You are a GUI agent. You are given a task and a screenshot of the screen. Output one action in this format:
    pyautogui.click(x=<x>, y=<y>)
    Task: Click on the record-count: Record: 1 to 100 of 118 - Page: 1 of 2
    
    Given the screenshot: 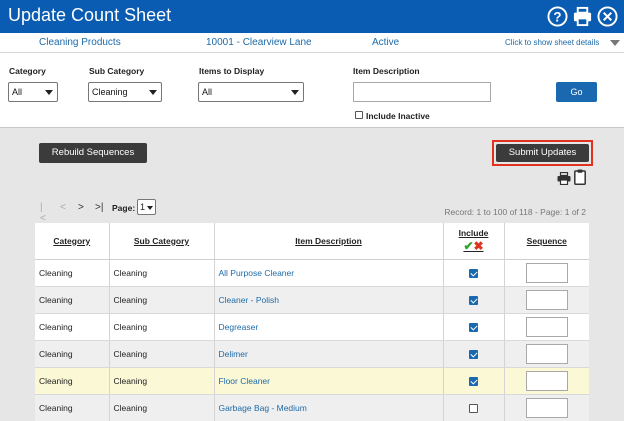 What is the action you would take?
    pyautogui.click(x=515, y=212)
    